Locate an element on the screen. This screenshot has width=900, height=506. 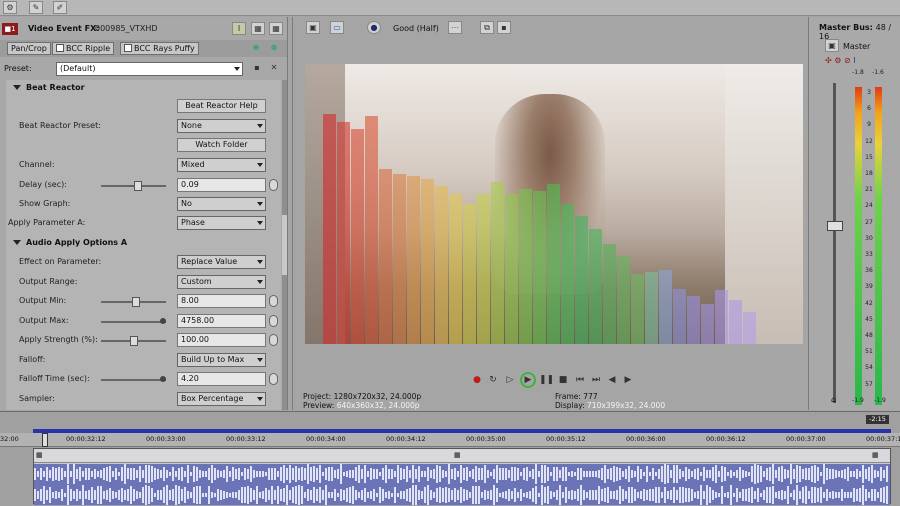
save-snapshot-icon: ▪ is located at coordinates (504, 27).